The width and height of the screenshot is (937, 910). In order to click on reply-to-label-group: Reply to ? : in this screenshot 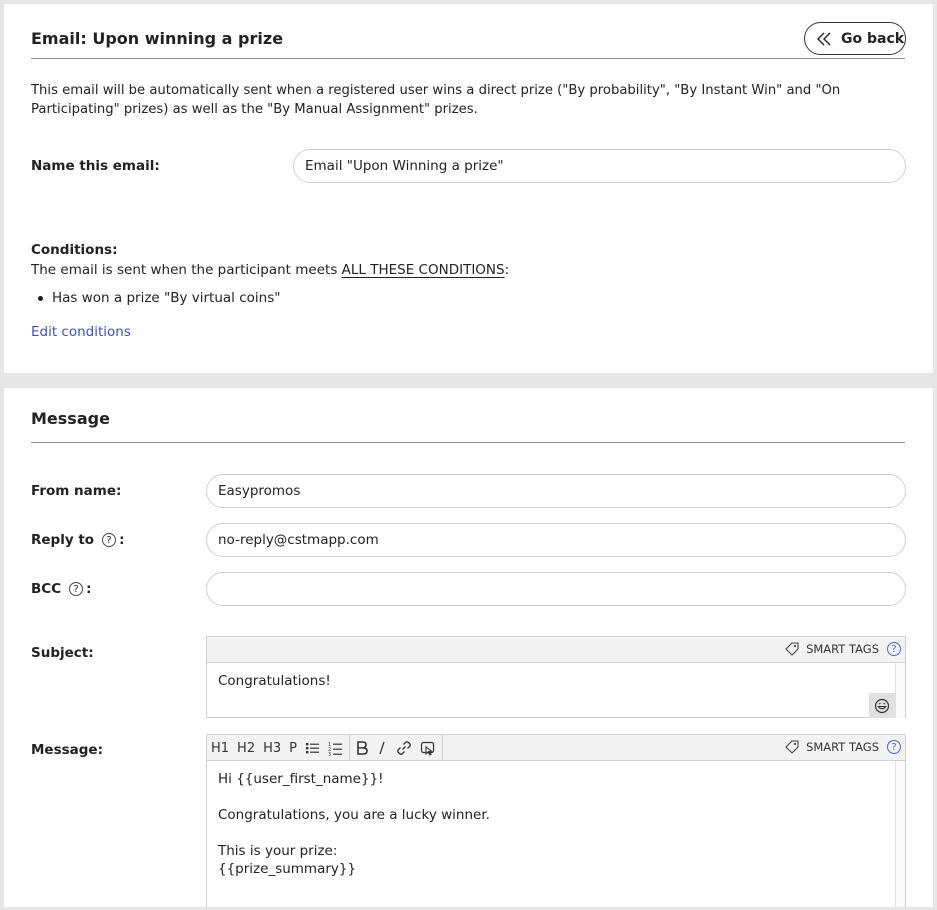, I will do `click(77, 540)`.